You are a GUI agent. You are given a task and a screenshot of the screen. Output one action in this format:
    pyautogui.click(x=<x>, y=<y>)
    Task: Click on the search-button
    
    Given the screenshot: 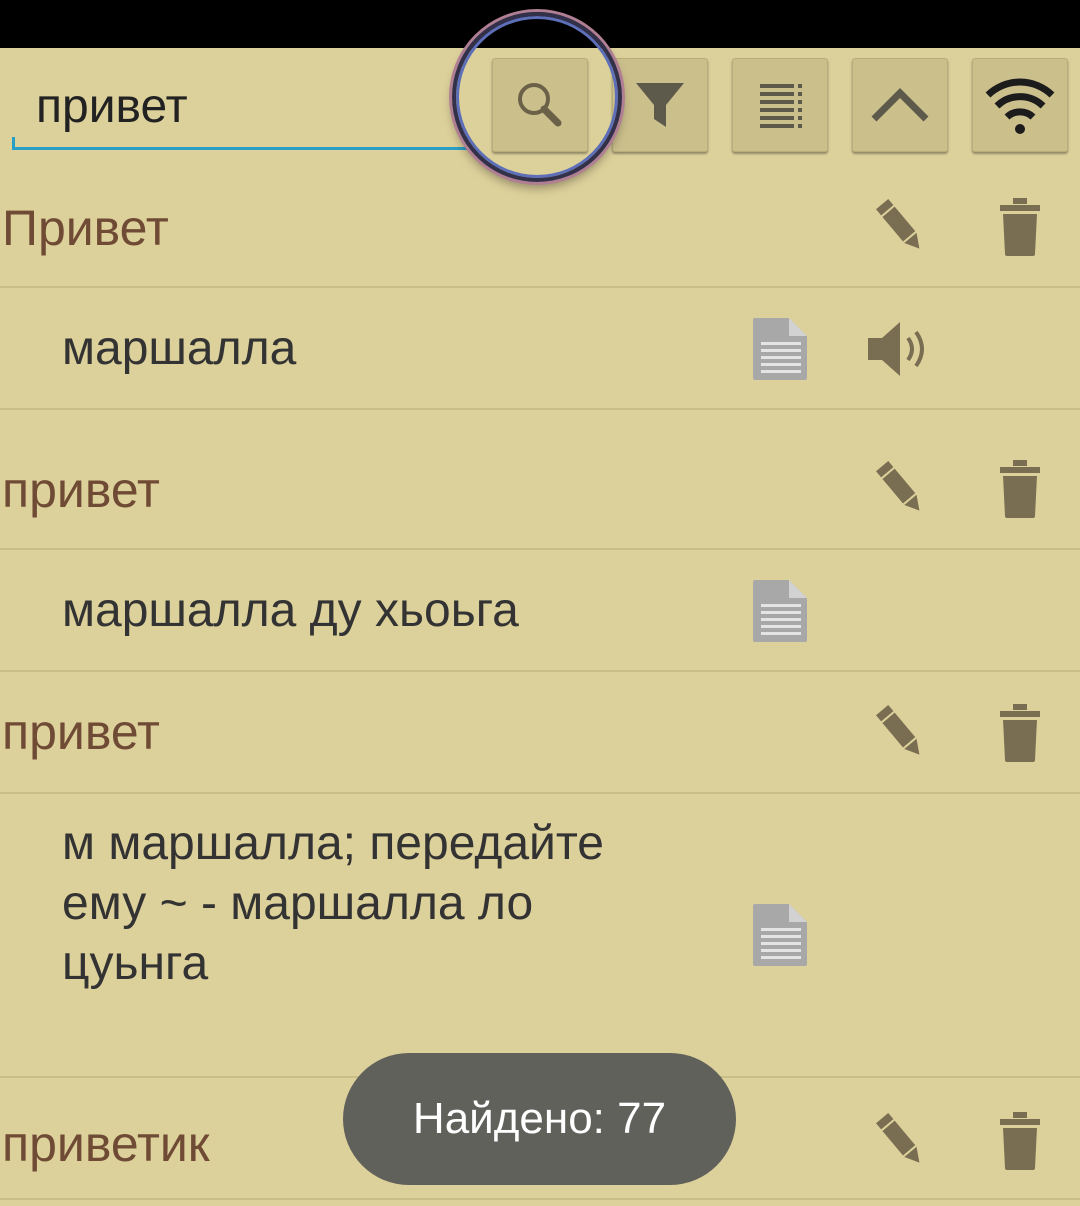 What is the action you would take?
    pyautogui.click(x=540, y=105)
    